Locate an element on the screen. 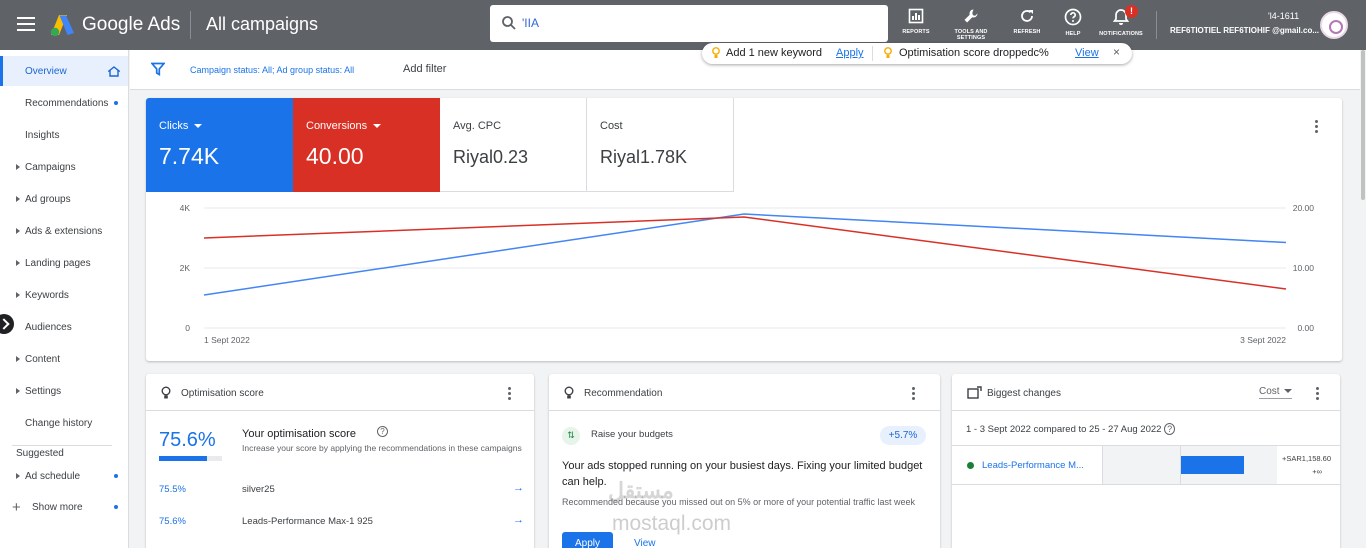 The height and width of the screenshot is (548, 1366). metric-cost: Cost Riyal1.78K is located at coordinates (660, 145).